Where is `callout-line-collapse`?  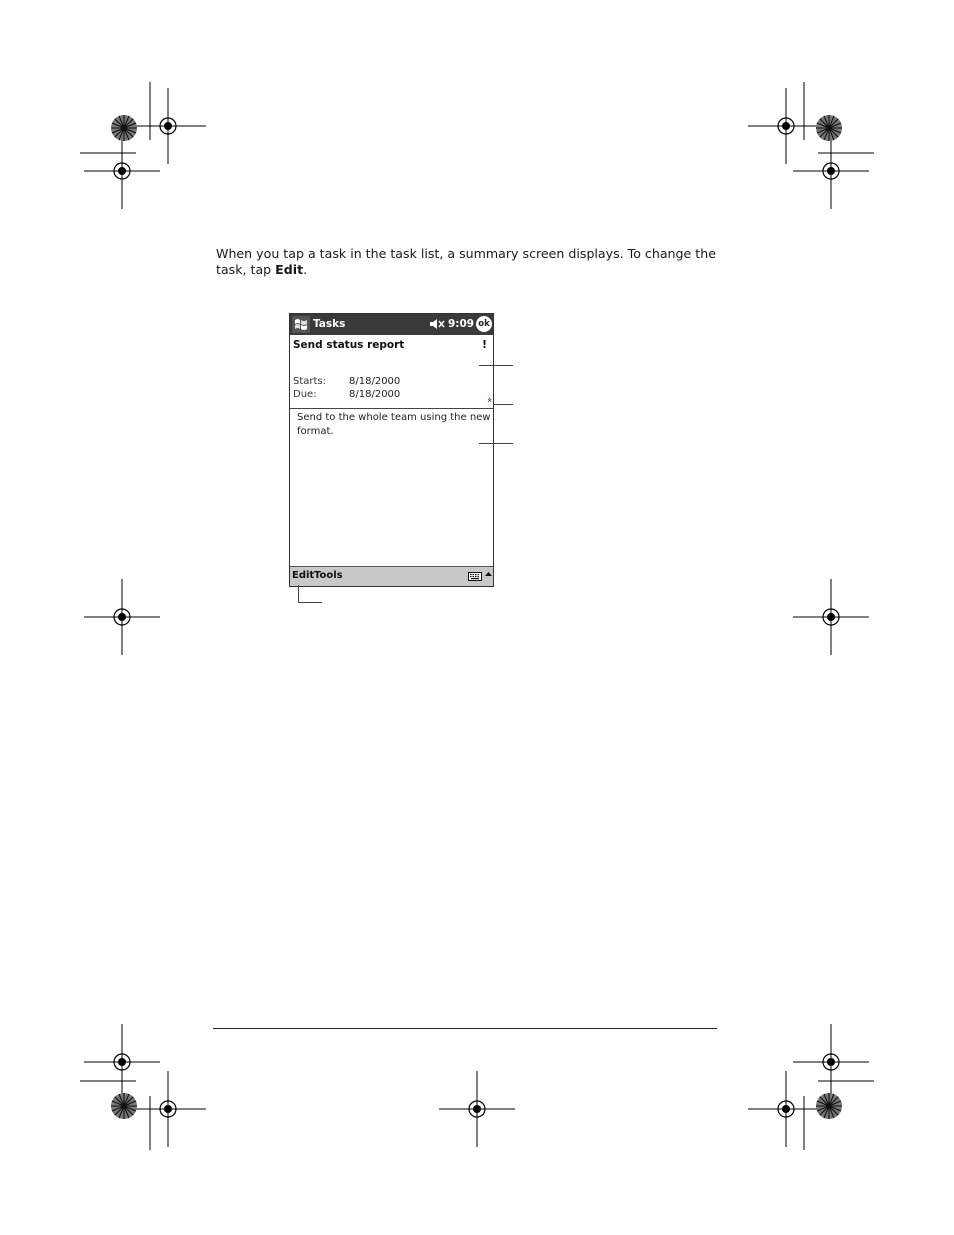 callout-line-collapse is located at coordinates (503, 404).